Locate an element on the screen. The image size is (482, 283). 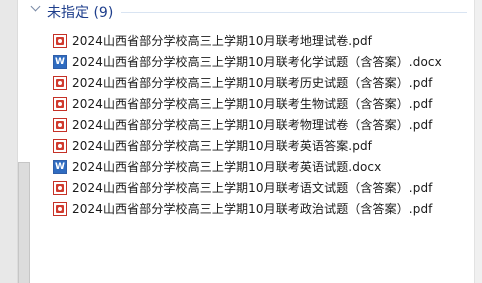
file-name: 2024山西省部分学校高三上学期10月联考英语答案.pdf is located at coordinates (222, 146).